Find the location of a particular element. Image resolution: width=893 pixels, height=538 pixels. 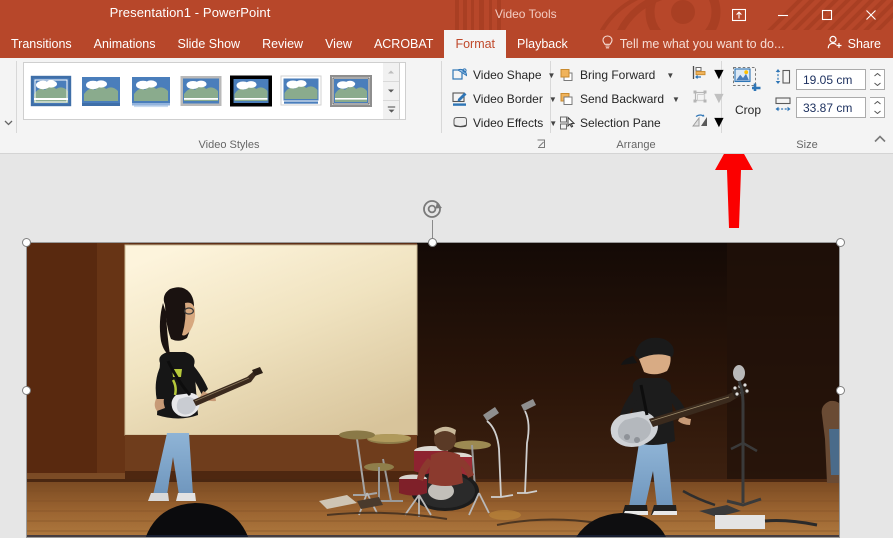

video-effects-icon is located at coordinates (460, 123).